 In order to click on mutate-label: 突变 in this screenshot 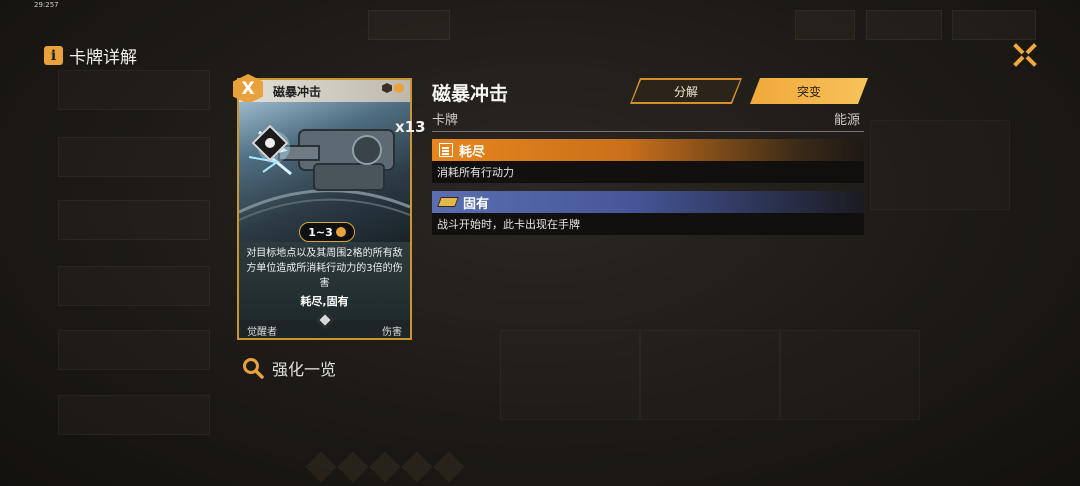, I will do `click(808, 91)`.